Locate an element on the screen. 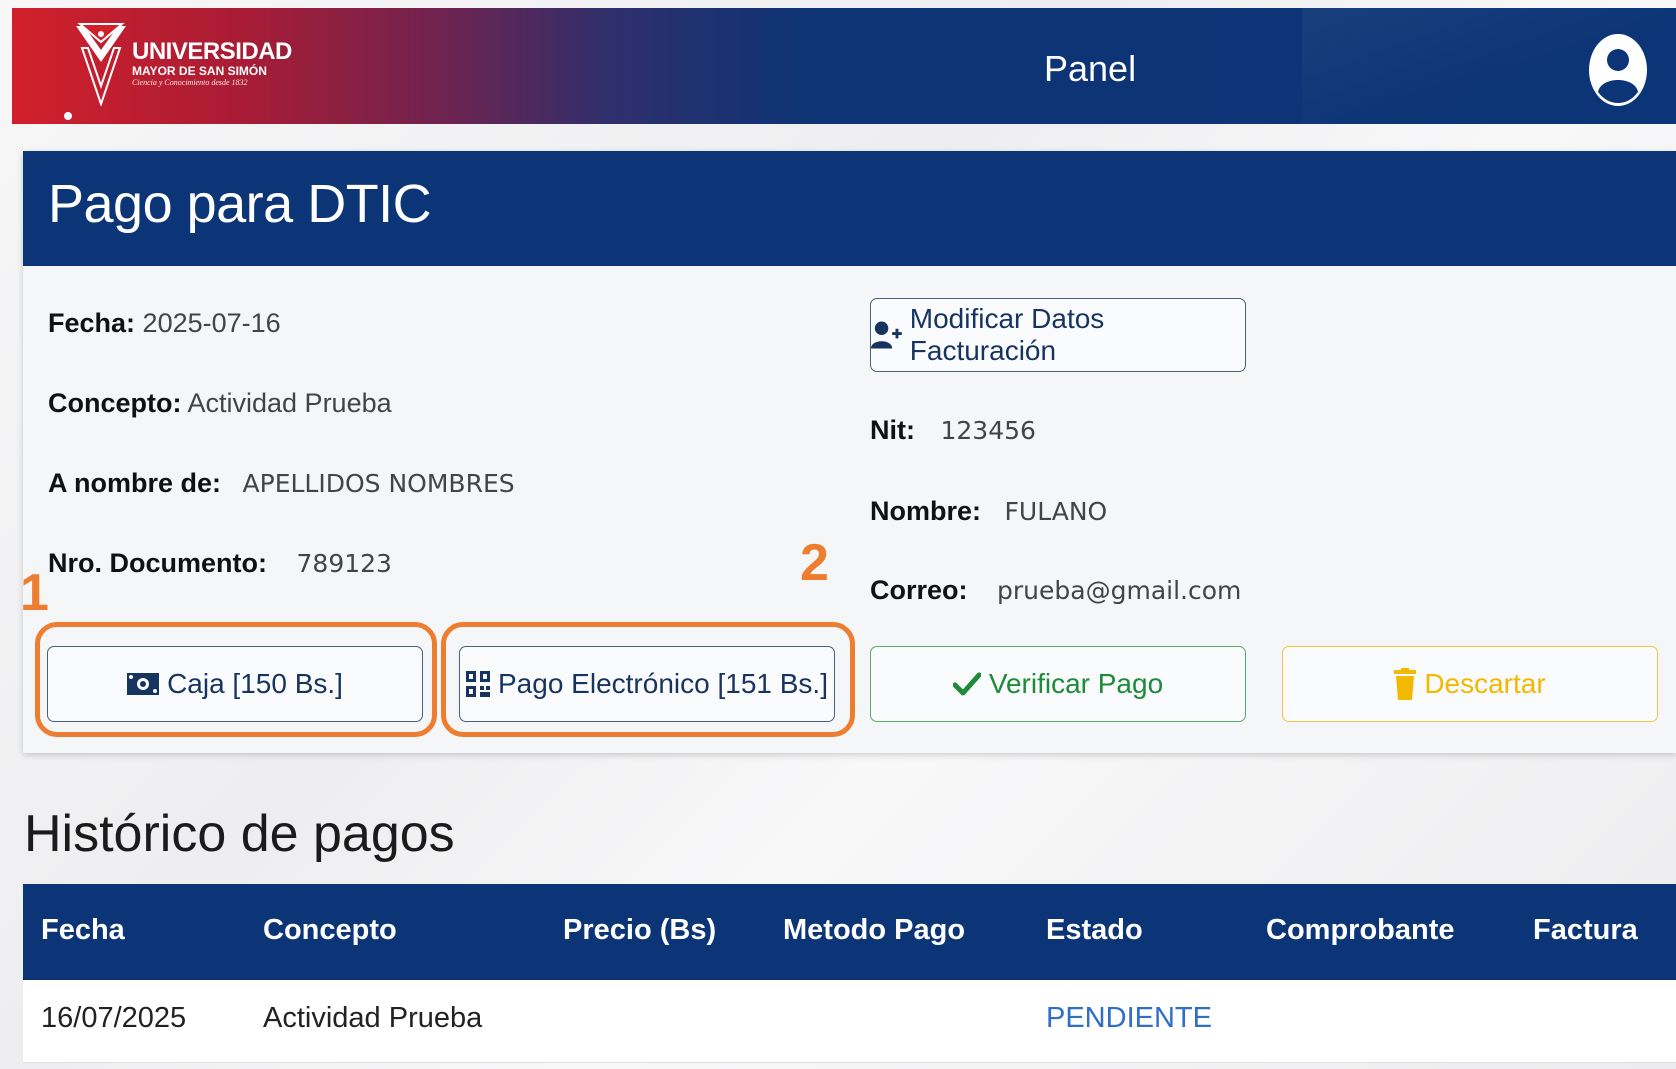  nombre-label: Nombre: is located at coordinates (926, 511).